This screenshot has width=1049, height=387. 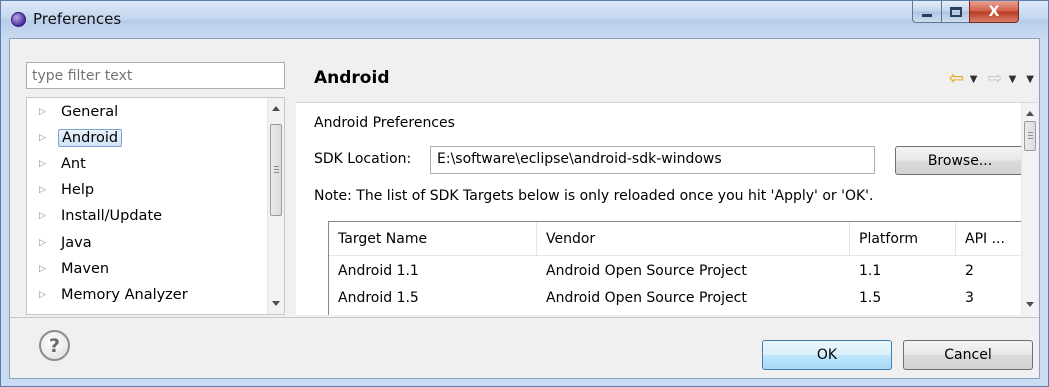 I want to click on forward-arrow-icon: ⇨, so click(x=995, y=79).